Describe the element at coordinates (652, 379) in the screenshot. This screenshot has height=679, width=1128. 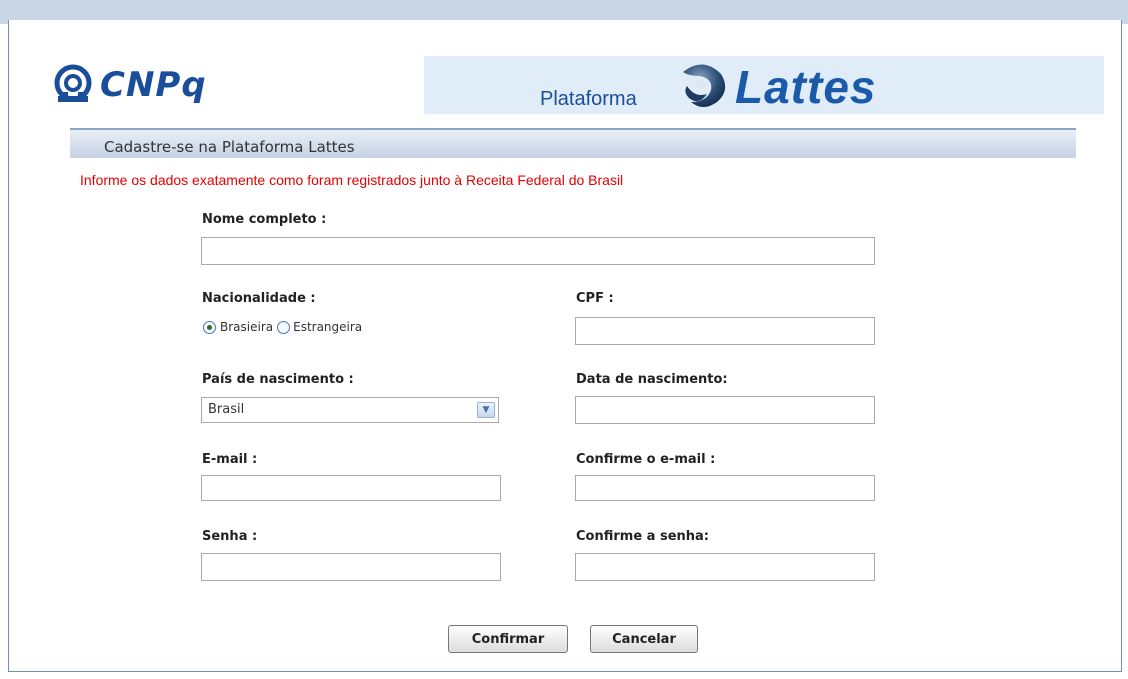
I see `birth-date-label: Data de nascimento:` at that location.